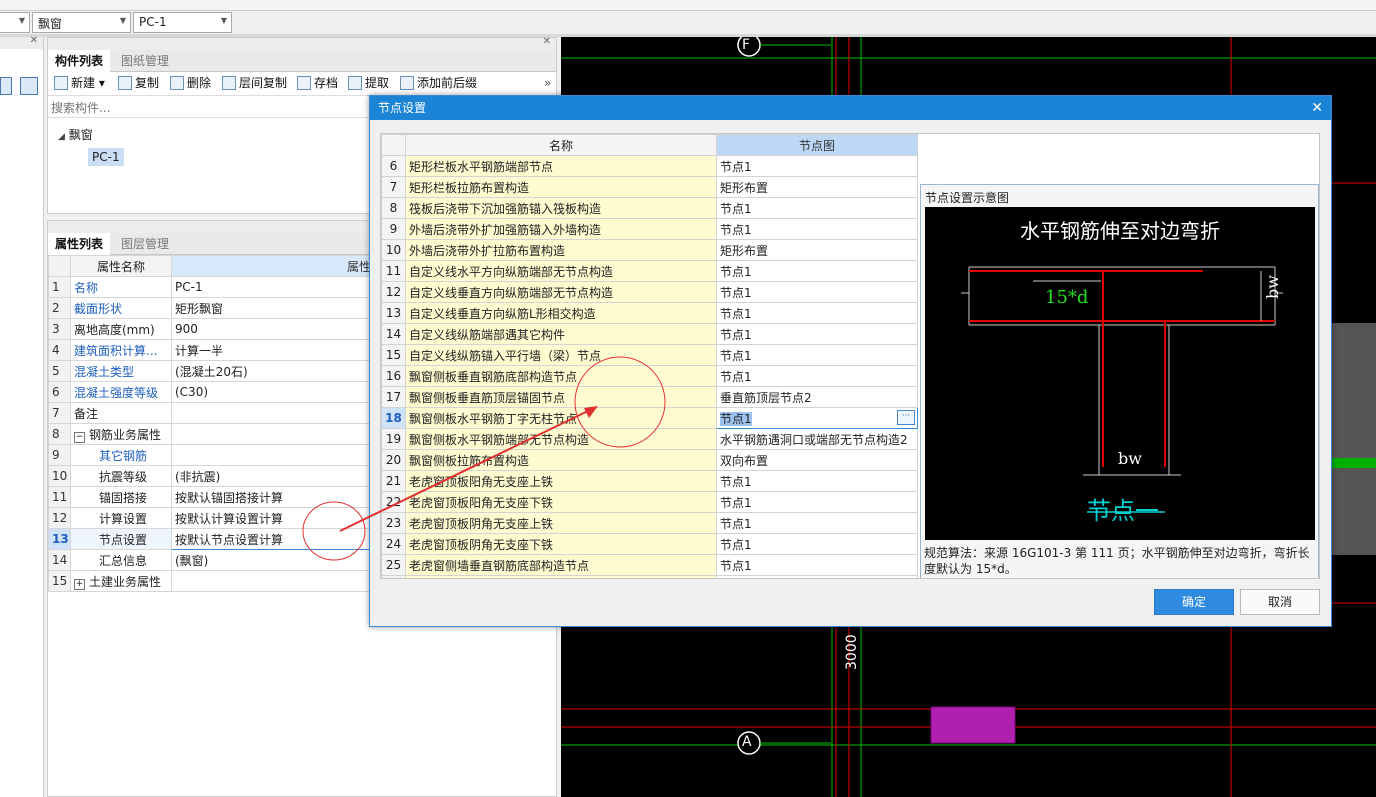  I want to click on wall-marker, so click(1352, 463).